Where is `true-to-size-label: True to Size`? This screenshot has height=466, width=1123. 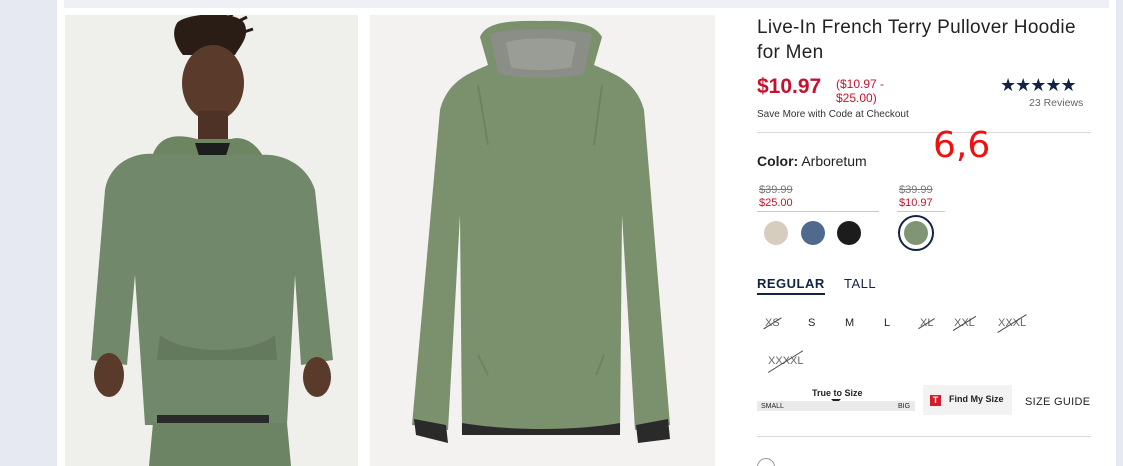 true-to-size-label: True to Size is located at coordinates (837, 393).